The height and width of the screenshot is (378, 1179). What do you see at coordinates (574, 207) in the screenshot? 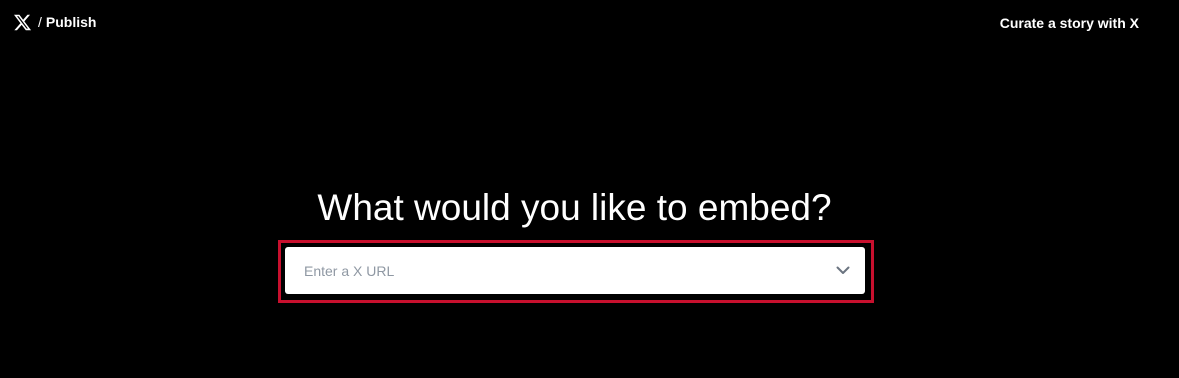
I see `page-title: What would you like to embed?` at bounding box center [574, 207].